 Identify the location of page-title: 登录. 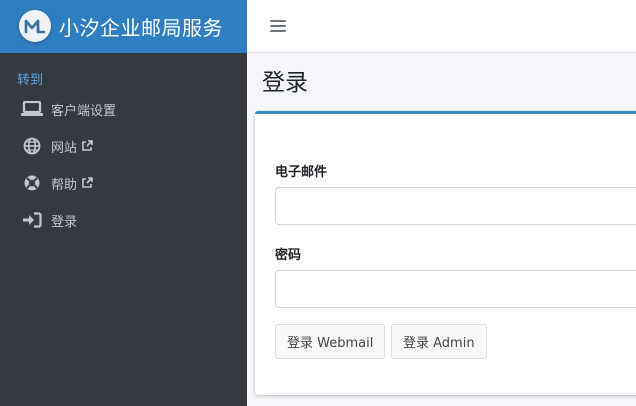
(285, 83).